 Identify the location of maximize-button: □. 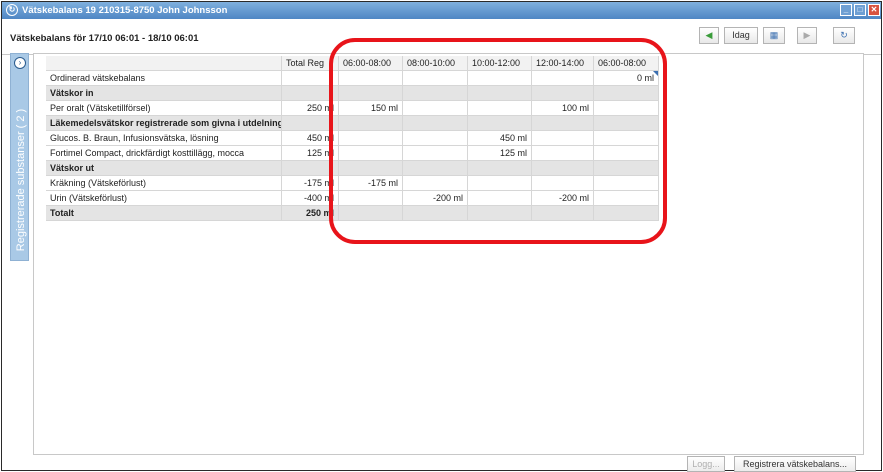
(860, 10).